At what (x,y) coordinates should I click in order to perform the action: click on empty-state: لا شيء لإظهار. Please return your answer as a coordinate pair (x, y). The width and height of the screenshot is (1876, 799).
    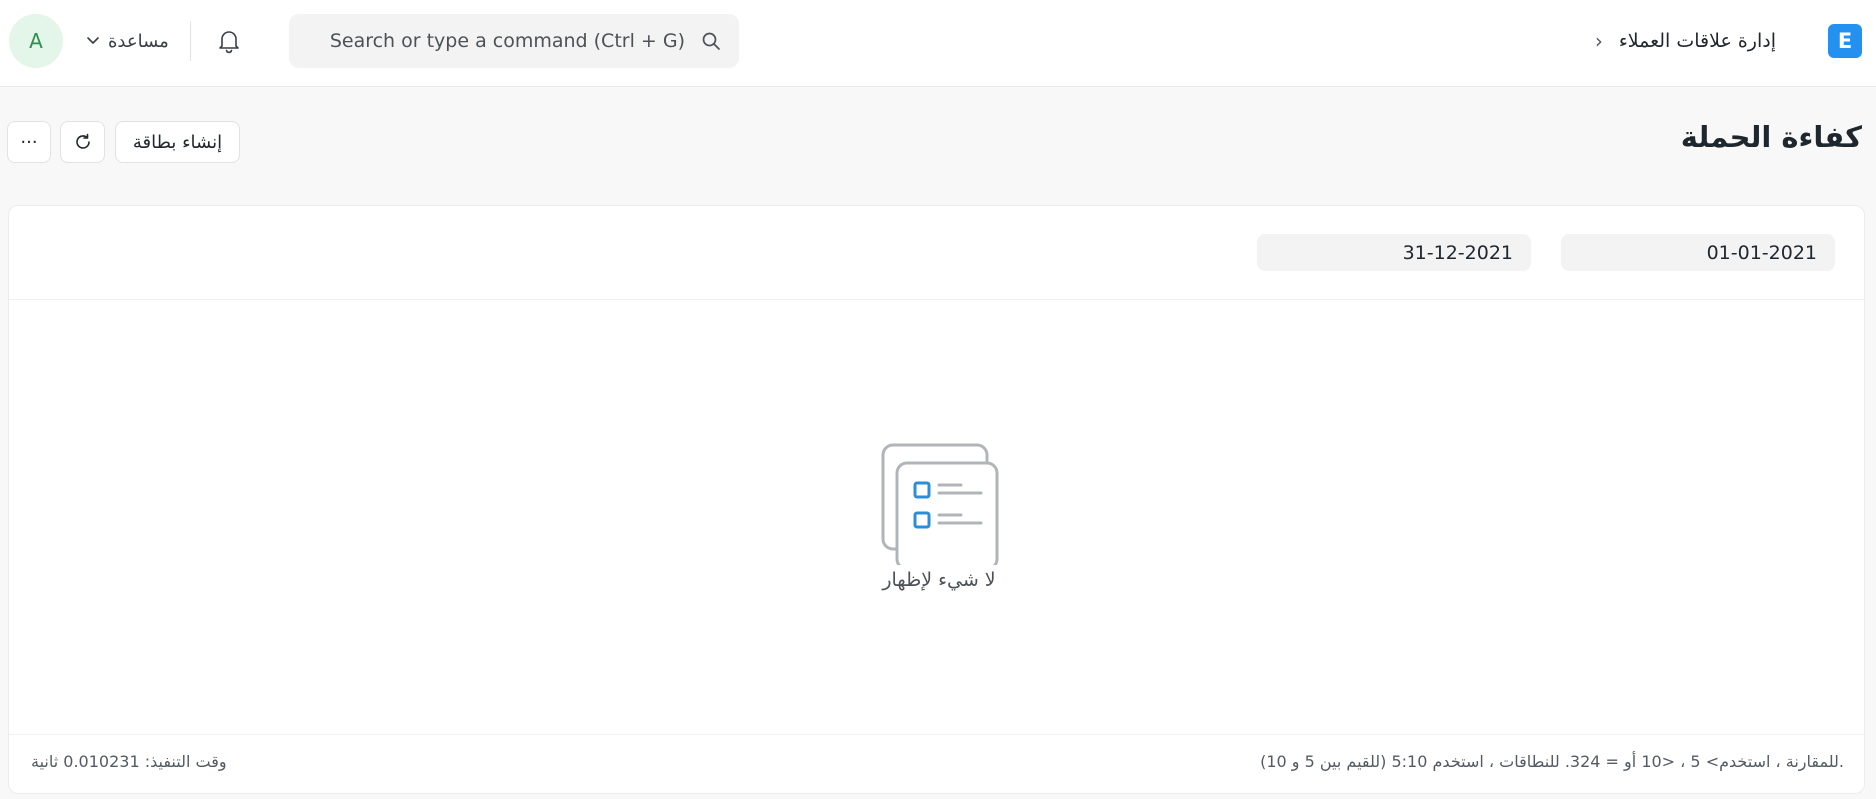
    Looking at the image, I should click on (939, 511).